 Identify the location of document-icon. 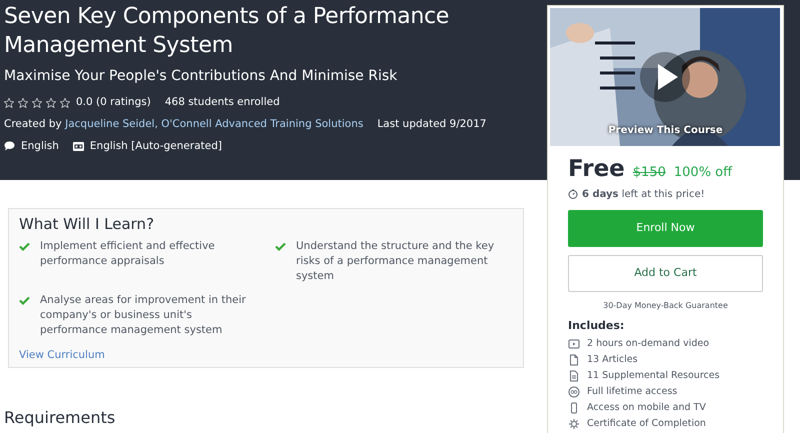
(574, 360).